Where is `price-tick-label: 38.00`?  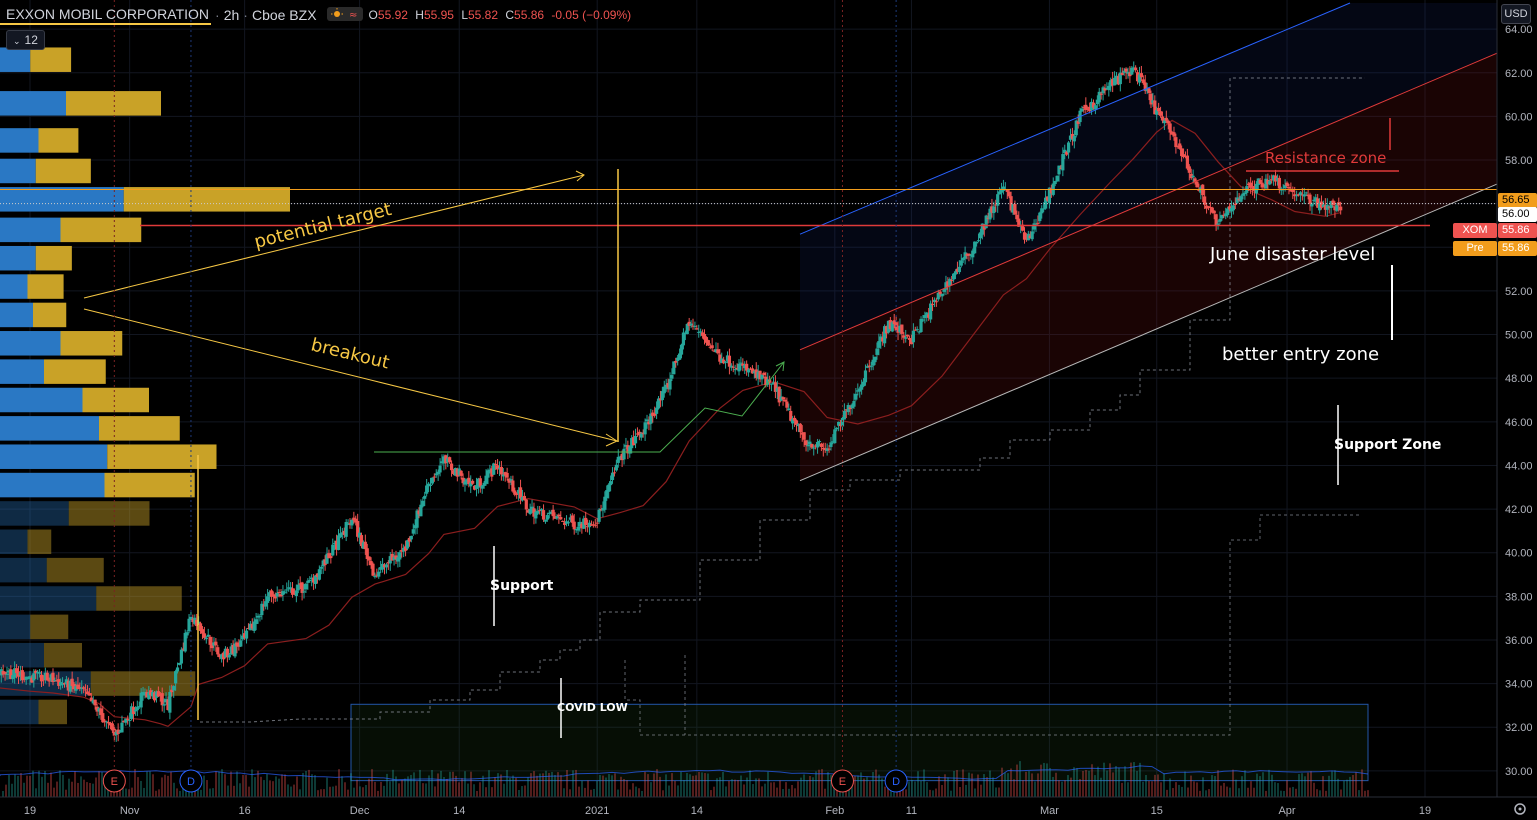
price-tick-label: 38.00 is located at coordinates (1519, 597).